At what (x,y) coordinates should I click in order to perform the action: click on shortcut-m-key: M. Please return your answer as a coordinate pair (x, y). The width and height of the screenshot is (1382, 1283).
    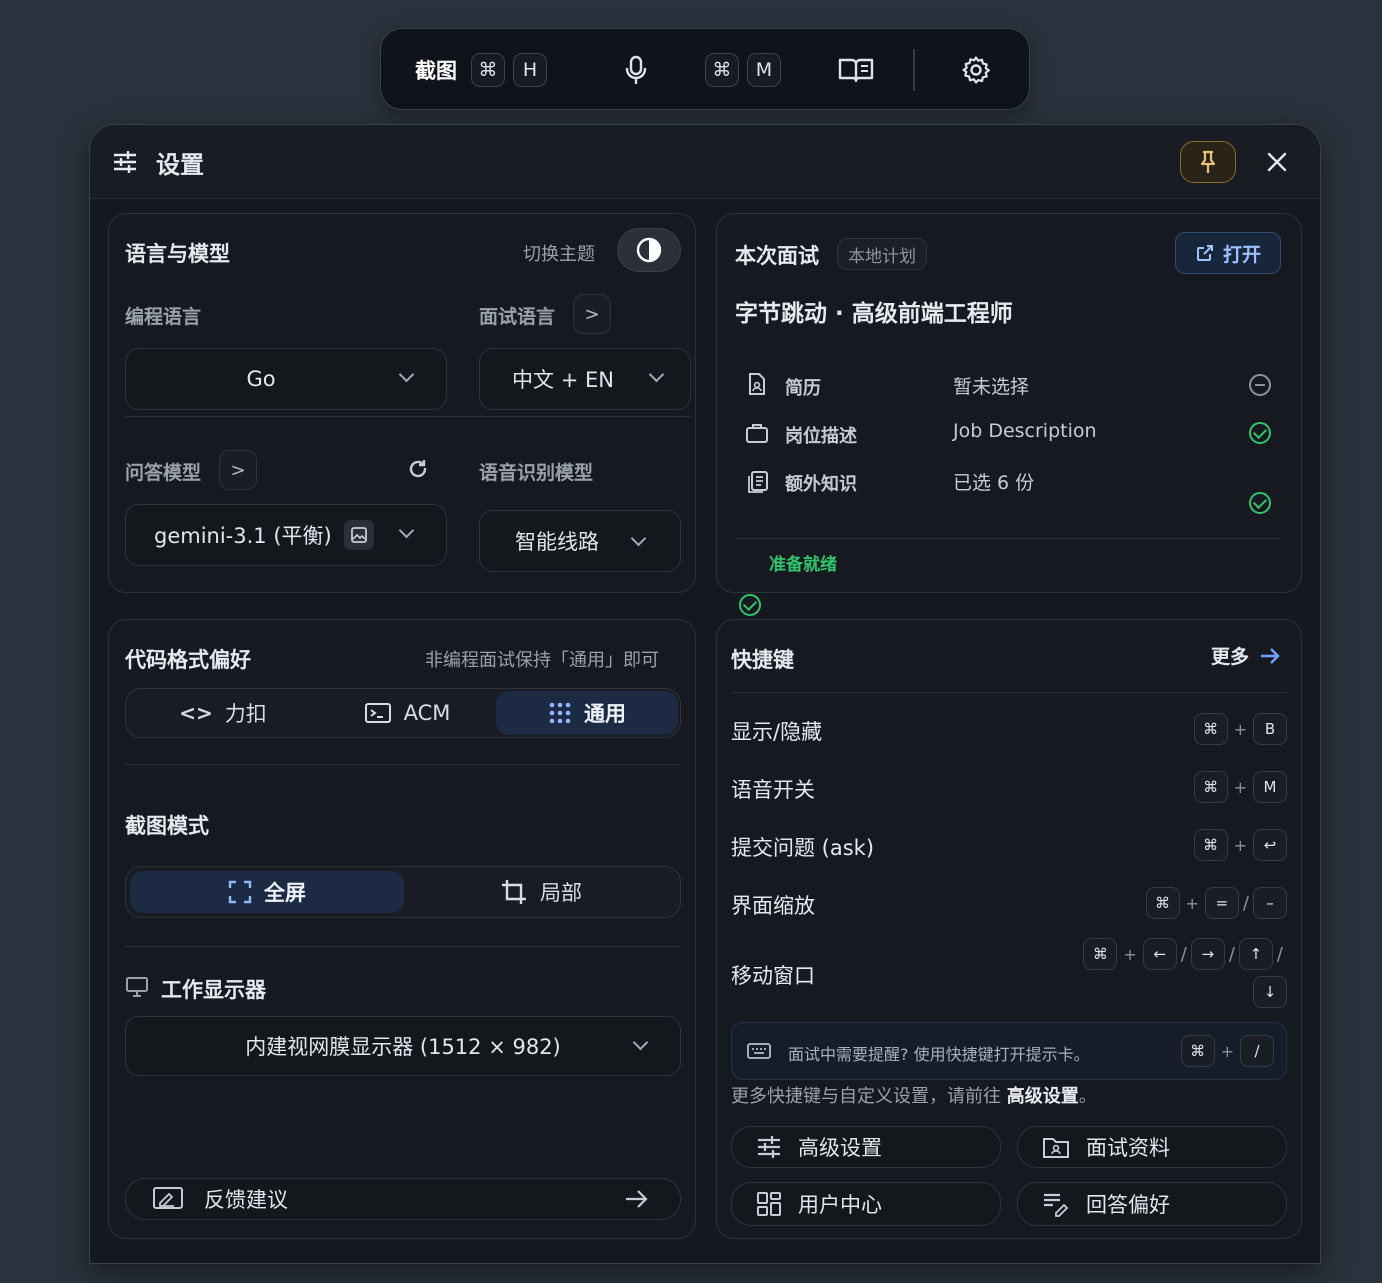
    Looking at the image, I should click on (764, 70).